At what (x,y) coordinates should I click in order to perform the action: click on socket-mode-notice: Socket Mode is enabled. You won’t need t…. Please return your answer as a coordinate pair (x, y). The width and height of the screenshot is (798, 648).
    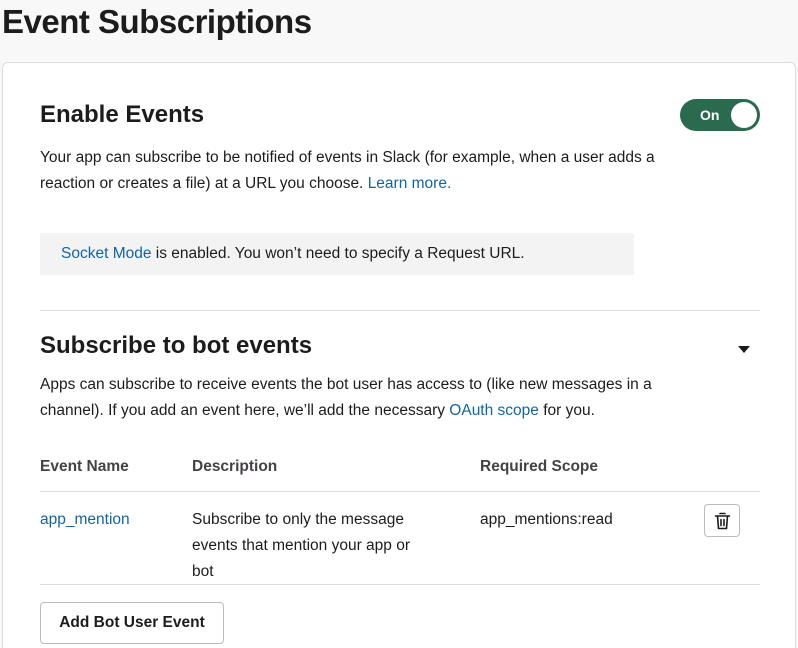
    Looking at the image, I should click on (337, 254).